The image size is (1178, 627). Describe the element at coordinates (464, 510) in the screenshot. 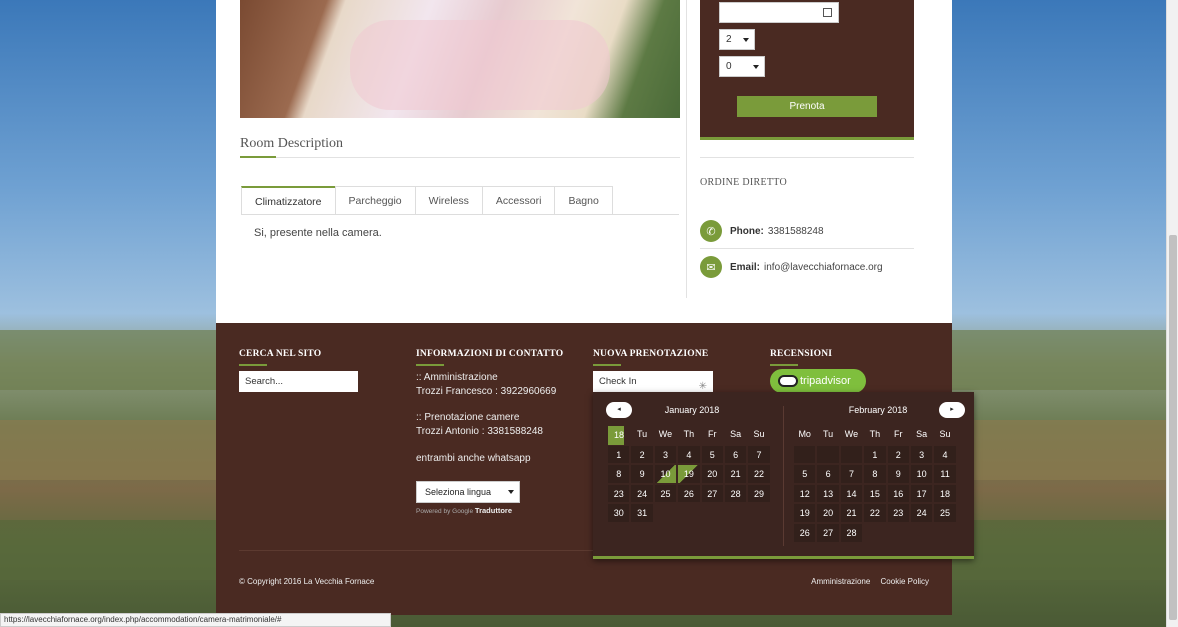

I see `google-translate-credit: Powered by Google Traduttore` at that location.